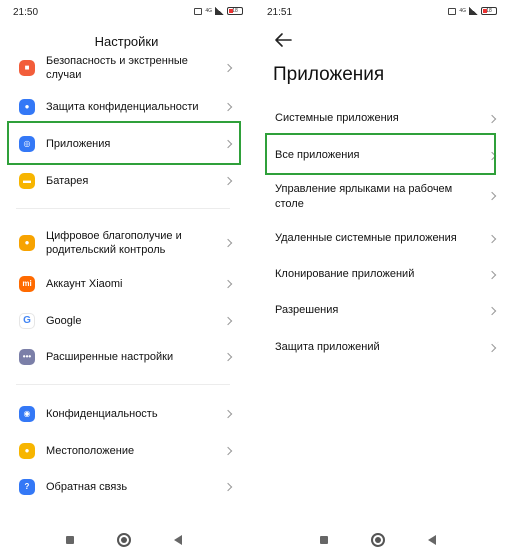 This screenshot has height=556, width=507. I want to click on settings-item-label: Обратная связь, so click(87, 487).